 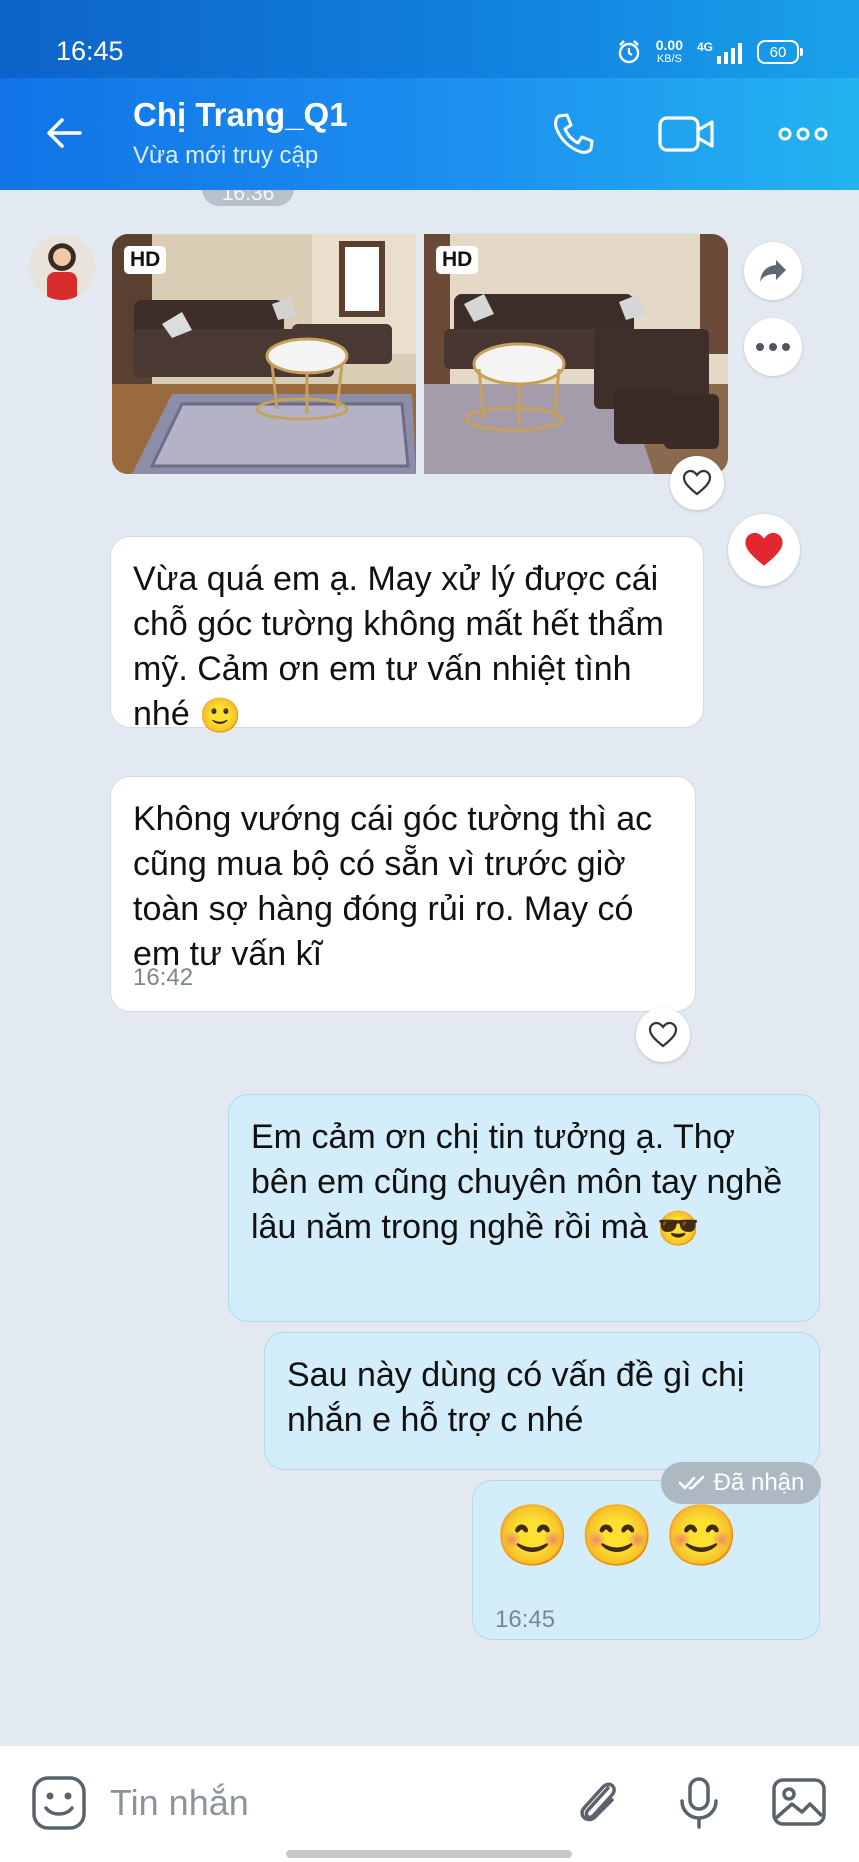 I want to click on more-options-icon, so click(x=803, y=134).